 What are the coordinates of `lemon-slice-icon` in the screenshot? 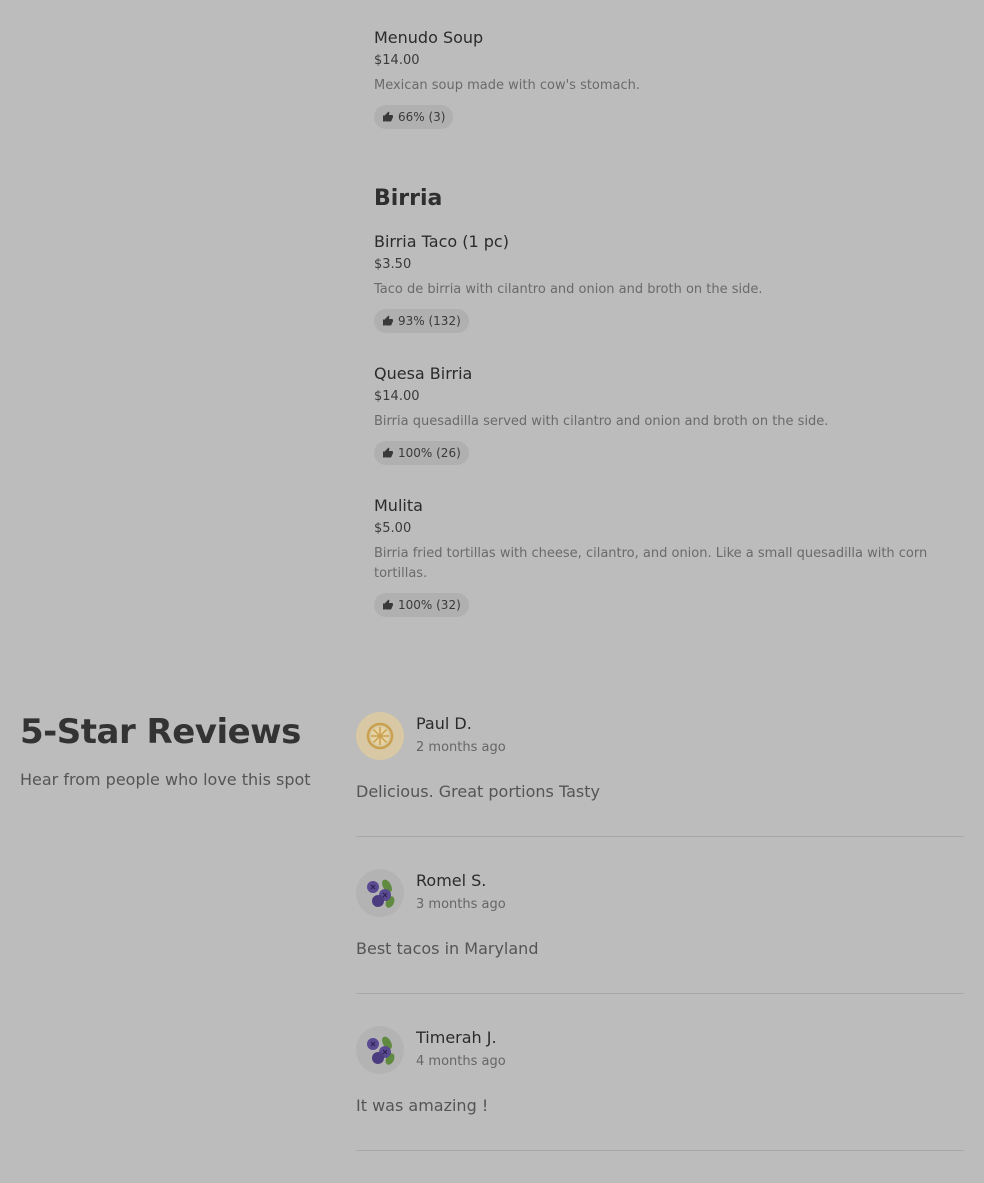 It's located at (380, 736).